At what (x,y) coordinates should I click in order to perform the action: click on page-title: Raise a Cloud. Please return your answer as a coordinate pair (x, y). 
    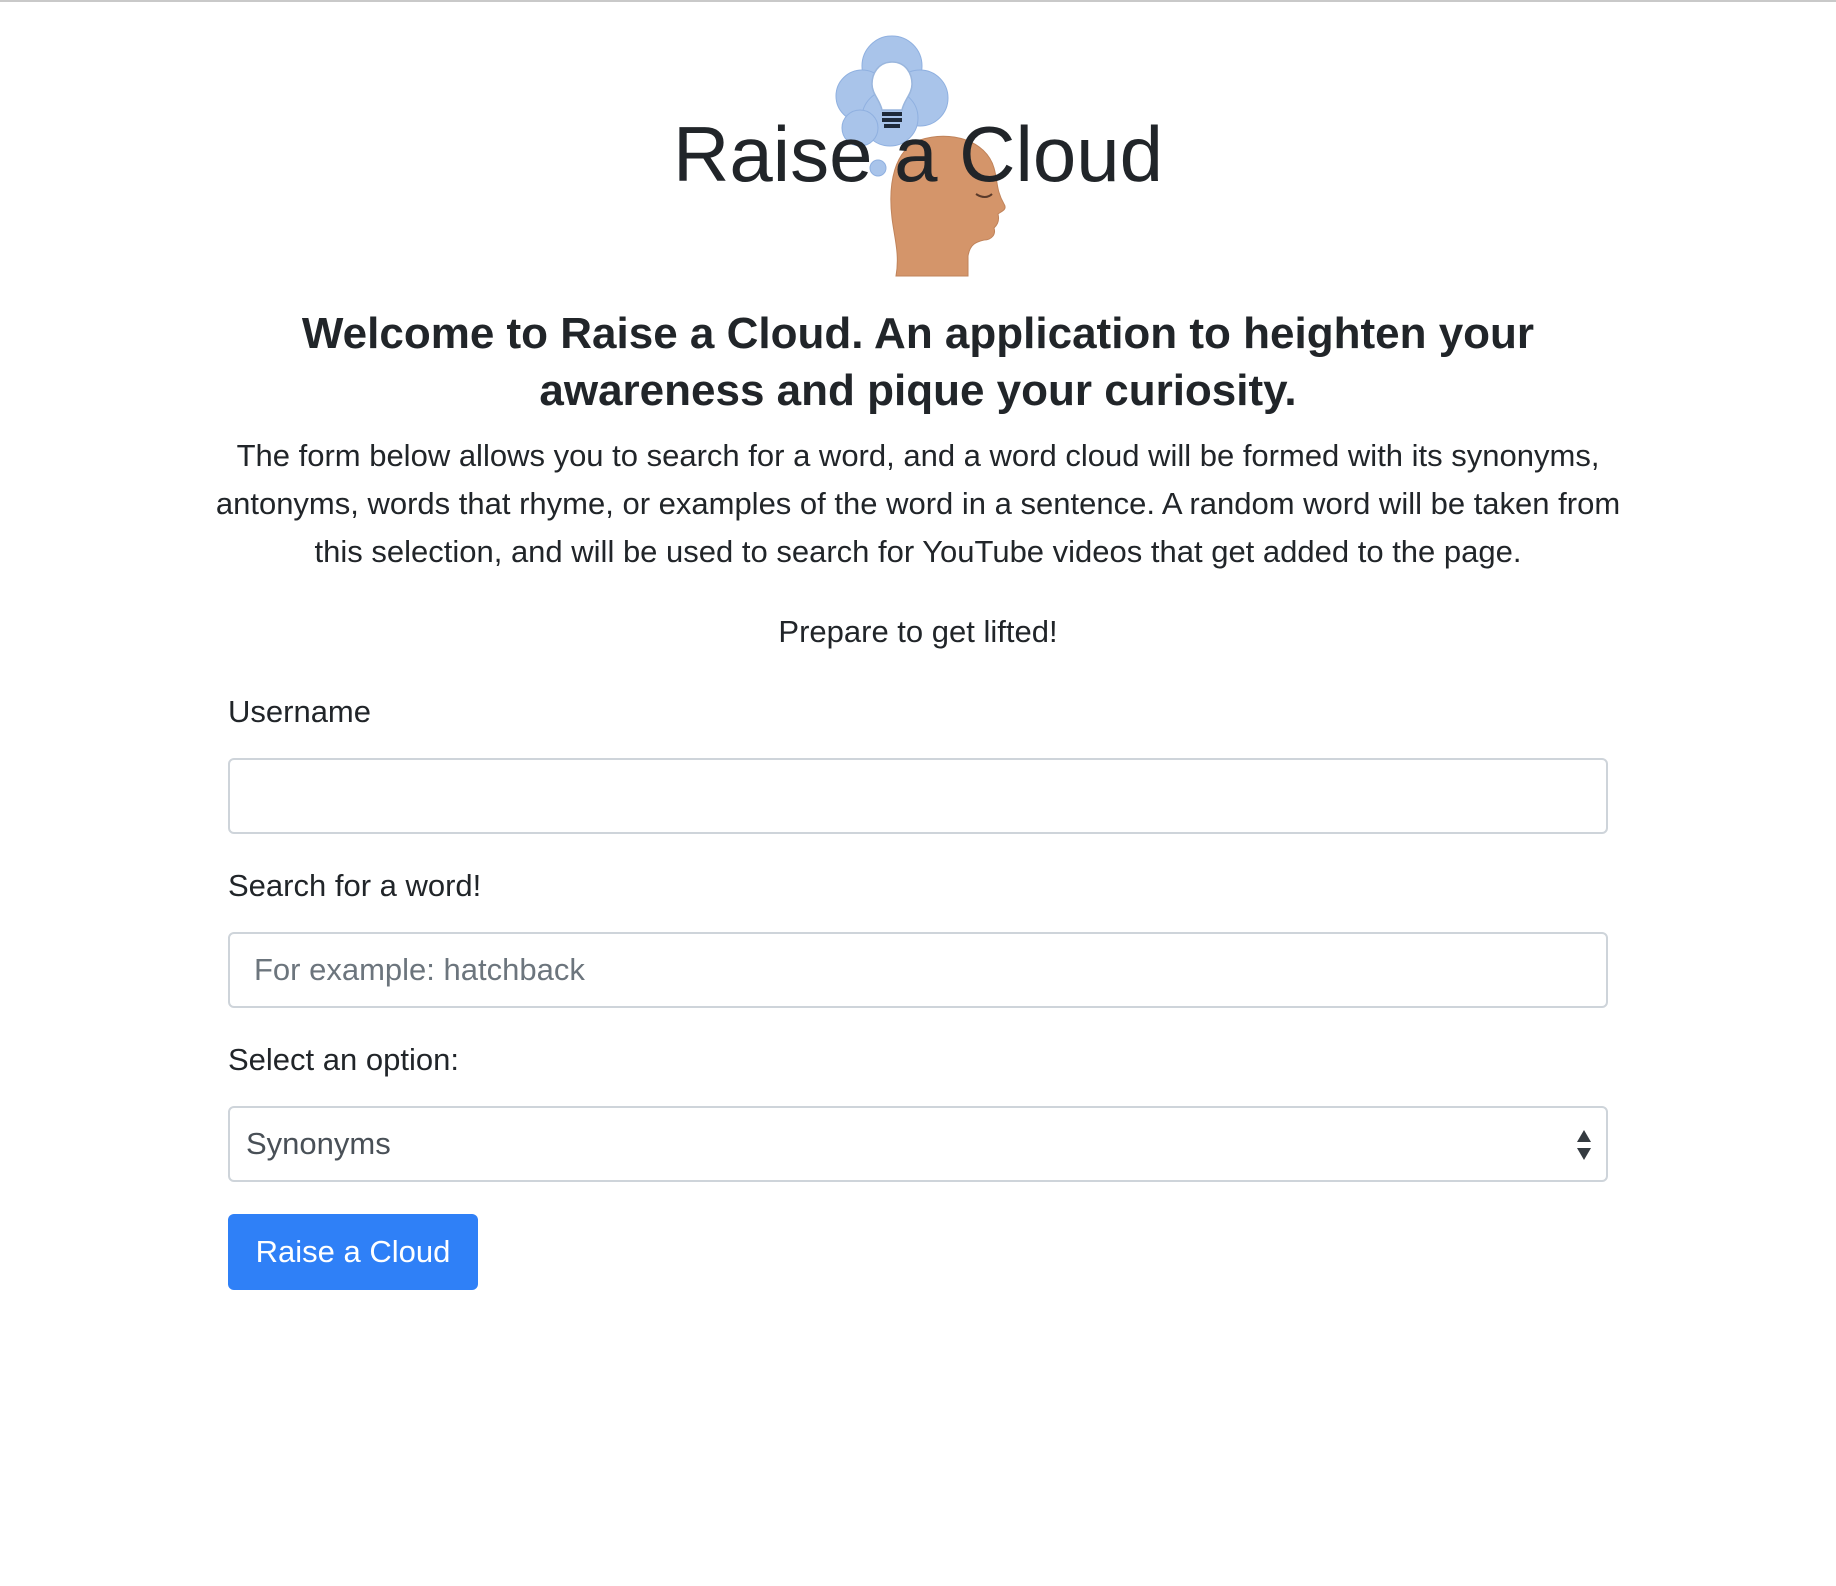
    Looking at the image, I should click on (918, 154).